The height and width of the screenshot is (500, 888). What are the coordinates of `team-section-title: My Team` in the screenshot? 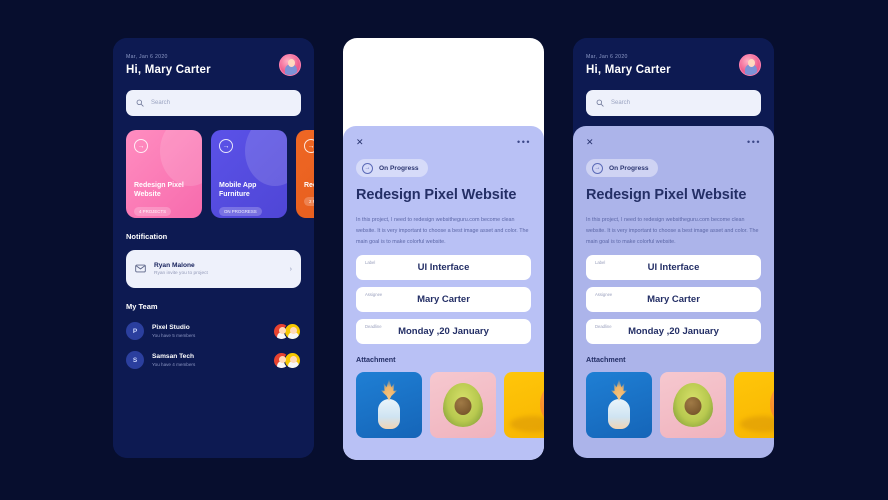 It's located at (142, 306).